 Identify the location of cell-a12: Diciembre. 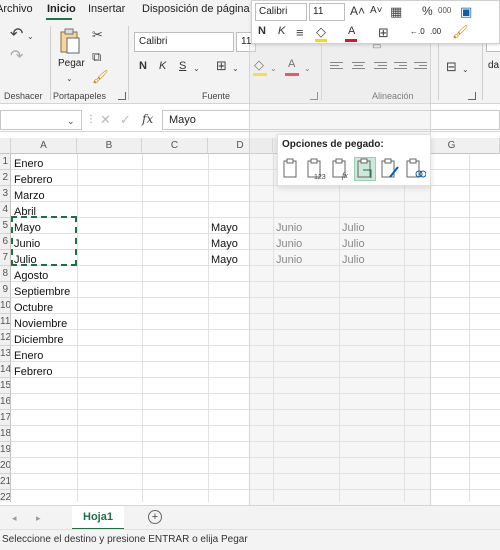
(44, 340).